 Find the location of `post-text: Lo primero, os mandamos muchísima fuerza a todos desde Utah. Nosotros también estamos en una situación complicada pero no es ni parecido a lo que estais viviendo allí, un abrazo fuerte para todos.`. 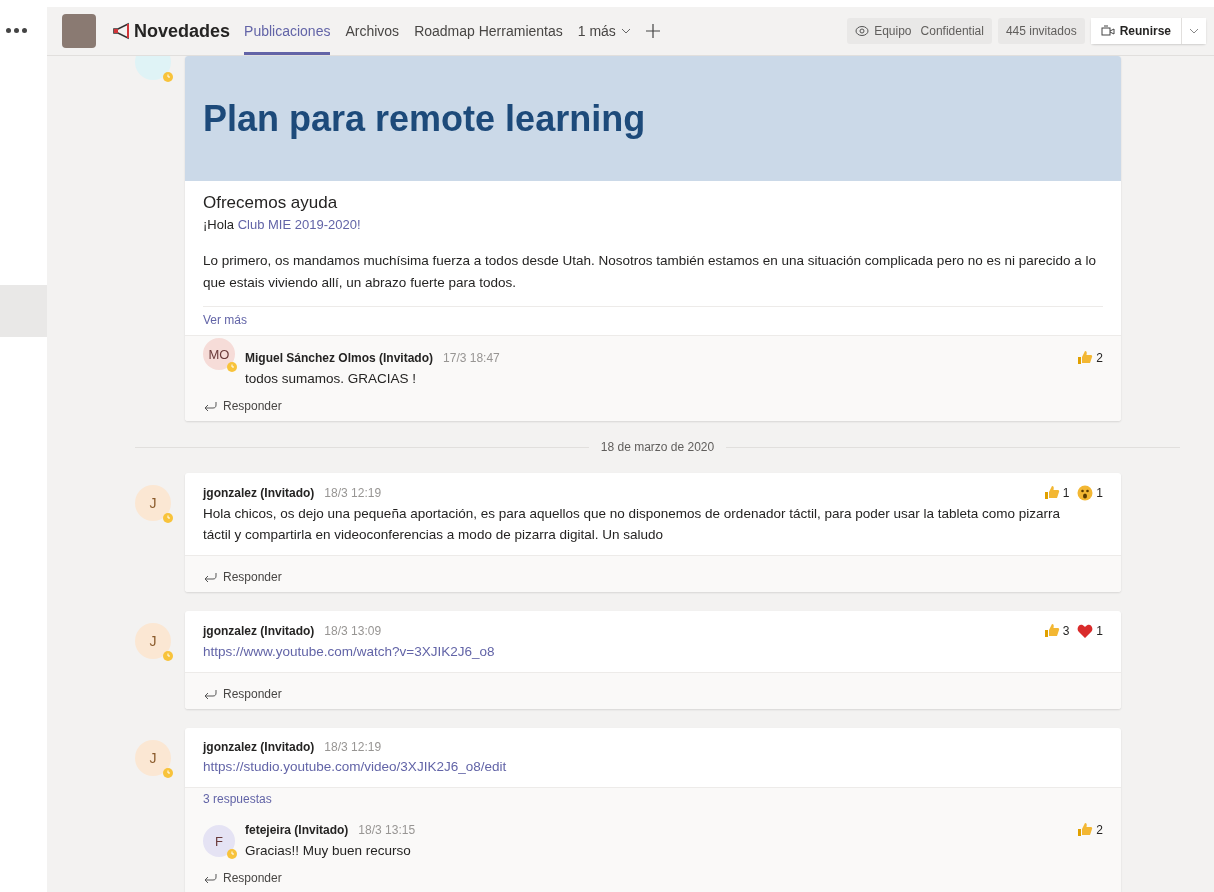

post-text: Lo primero, os mandamos muchísima fuerza a todos desde Utah. Nosotros también estamos en una situación complicada pero no es ni parecido a lo que estais viviendo allí, un abrazo fuerte para todos. is located at coordinates (650, 272).